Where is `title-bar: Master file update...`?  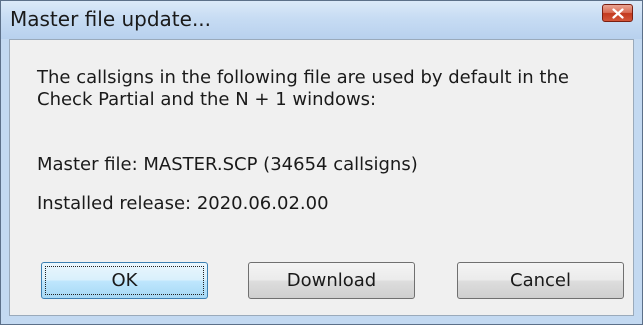 title-bar: Master file update... is located at coordinates (321, 20).